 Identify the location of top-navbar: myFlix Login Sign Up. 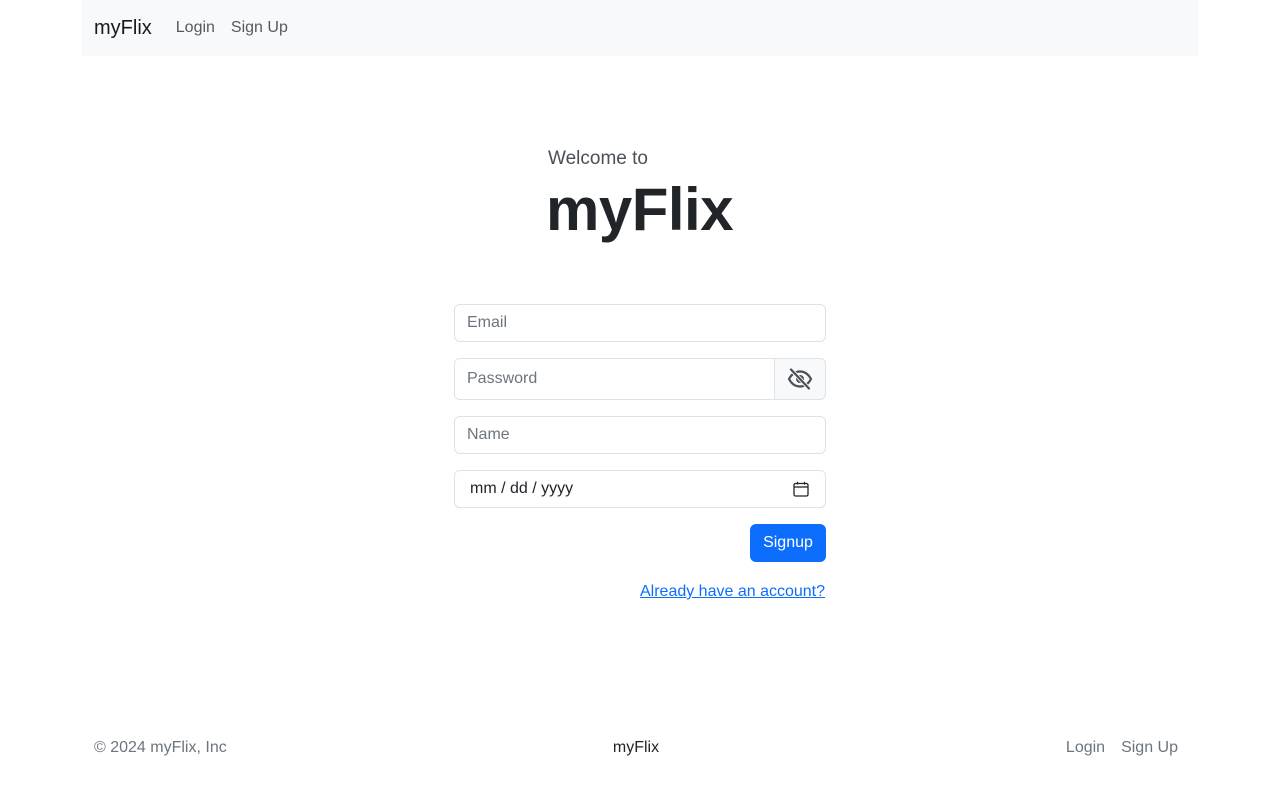
(640, 28).